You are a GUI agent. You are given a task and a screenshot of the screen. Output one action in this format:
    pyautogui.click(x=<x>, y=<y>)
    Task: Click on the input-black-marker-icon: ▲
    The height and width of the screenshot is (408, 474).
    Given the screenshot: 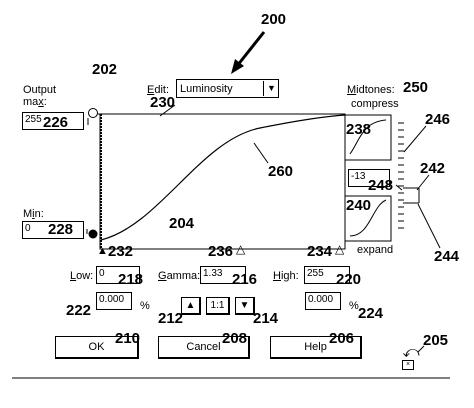 What is the action you would take?
    pyautogui.click(x=102, y=251)
    